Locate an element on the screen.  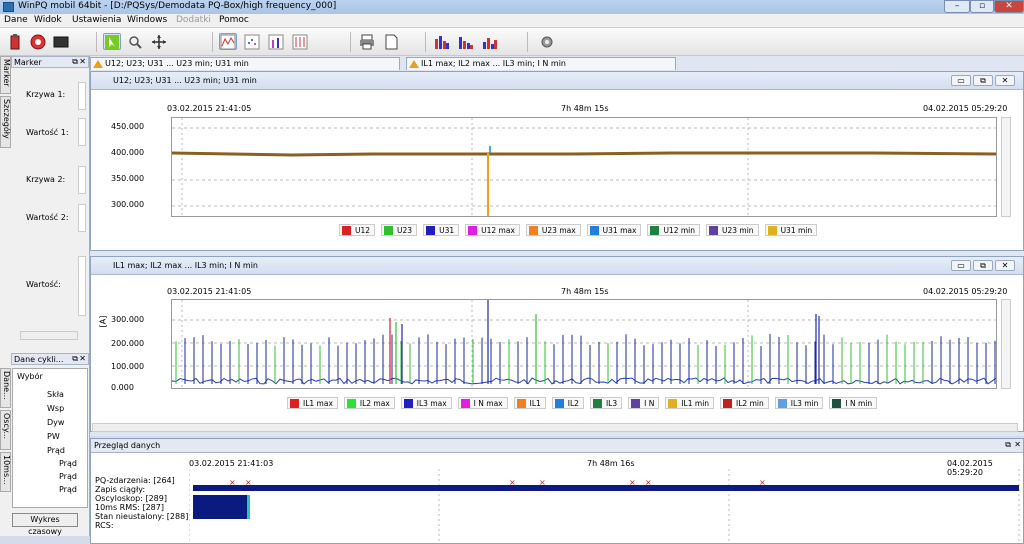
zoom-icon is located at coordinates (135, 41).